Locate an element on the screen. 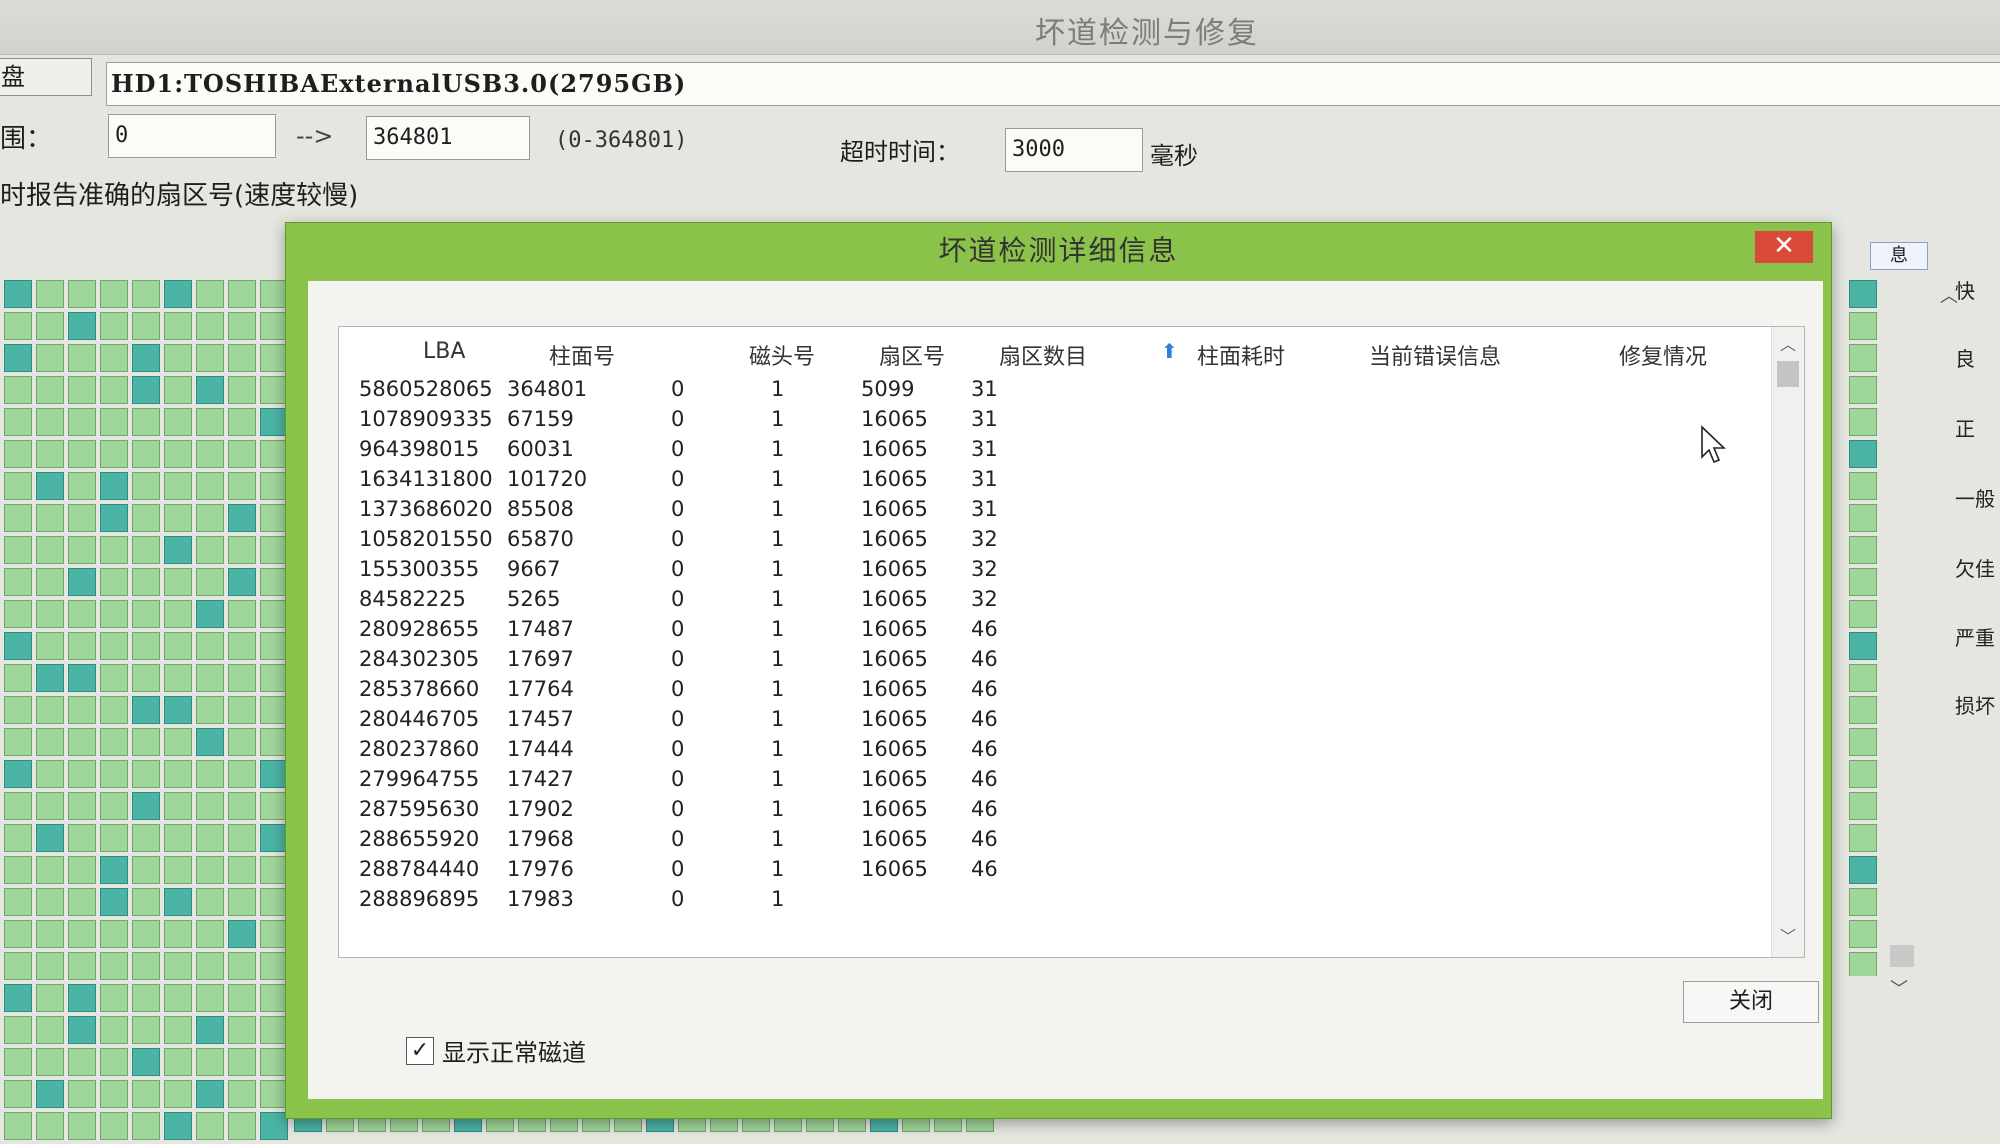 Image resolution: width=2000 pixels, height=1144 pixels. show-normal-checkbox: ✓ is located at coordinates (420, 1050).